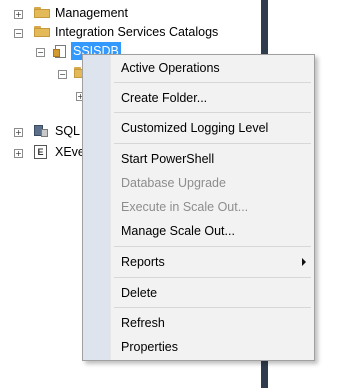 This screenshot has width=345, height=388. I want to click on tree-node-child-folder: −, so click(45, 73).